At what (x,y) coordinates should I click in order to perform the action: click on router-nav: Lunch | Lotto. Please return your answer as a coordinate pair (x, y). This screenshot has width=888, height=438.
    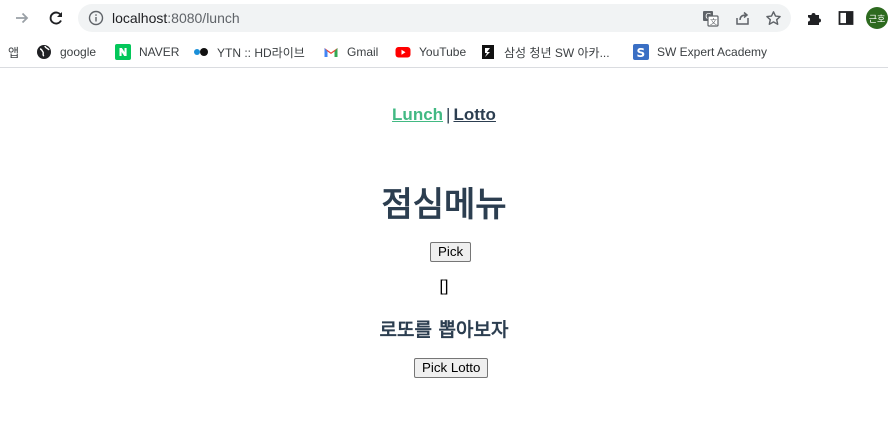
    Looking at the image, I should click on (444, 115).